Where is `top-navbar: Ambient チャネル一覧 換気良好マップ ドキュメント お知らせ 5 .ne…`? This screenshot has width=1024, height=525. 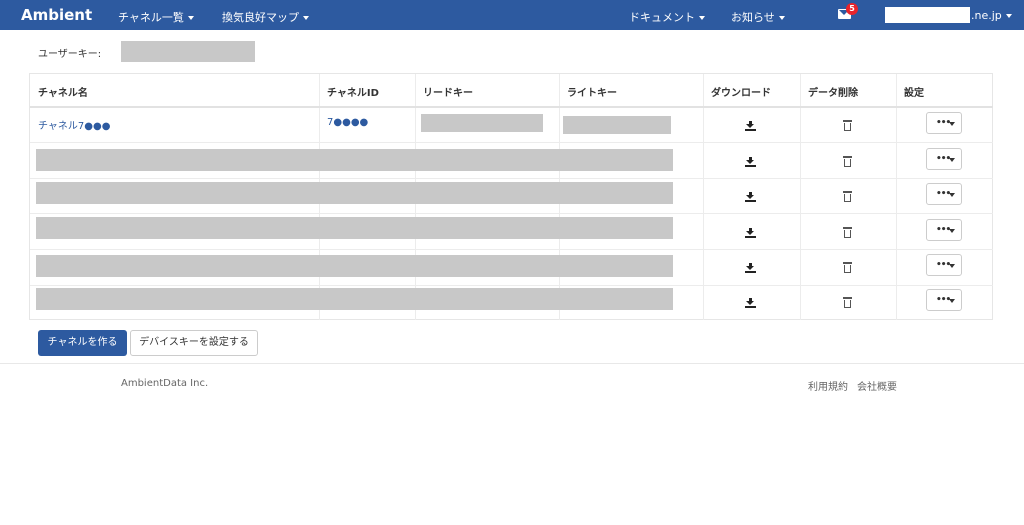 top-navbar: Ambient チャネル一覧 換気良好マップ ドキュメント お知らせ 5 .ne… is located at coordinates (512, 15).